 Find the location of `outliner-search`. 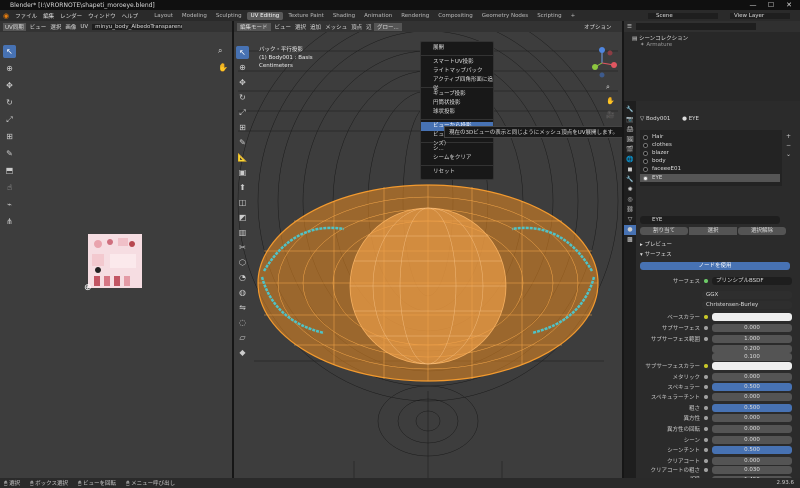

outliner-search is located at coordinates (695, 26).